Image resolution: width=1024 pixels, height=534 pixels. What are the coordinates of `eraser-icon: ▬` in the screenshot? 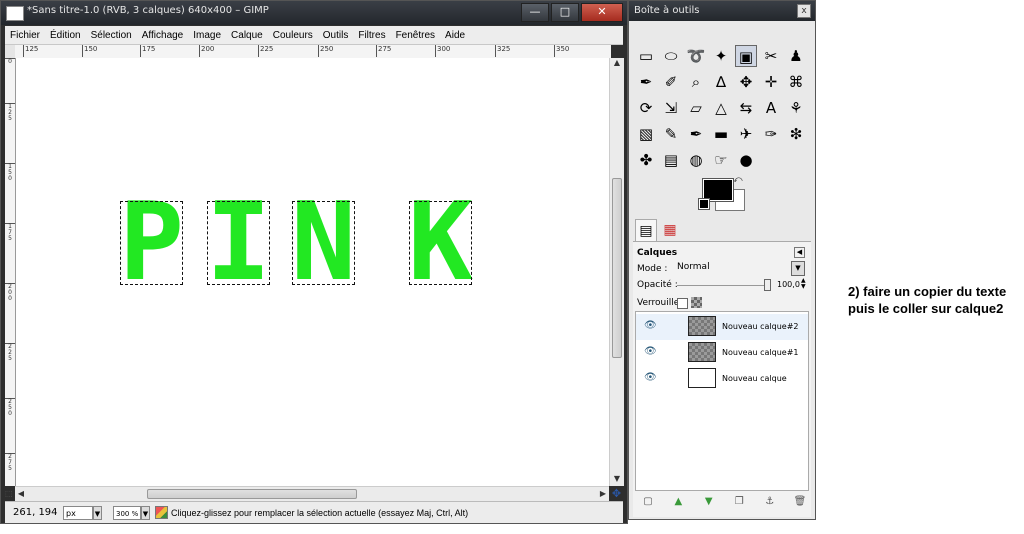 It's located at (721, 134).